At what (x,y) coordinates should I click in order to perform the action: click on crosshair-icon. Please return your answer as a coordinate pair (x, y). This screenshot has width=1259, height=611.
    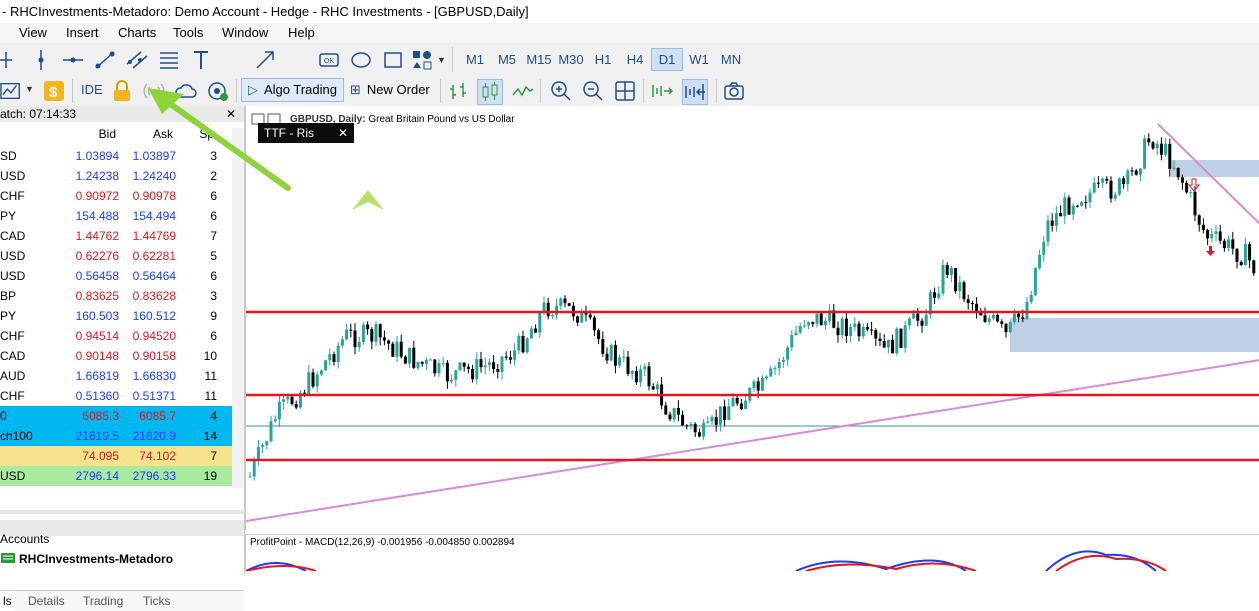
    Looking at the image, I should click on (12, 60).